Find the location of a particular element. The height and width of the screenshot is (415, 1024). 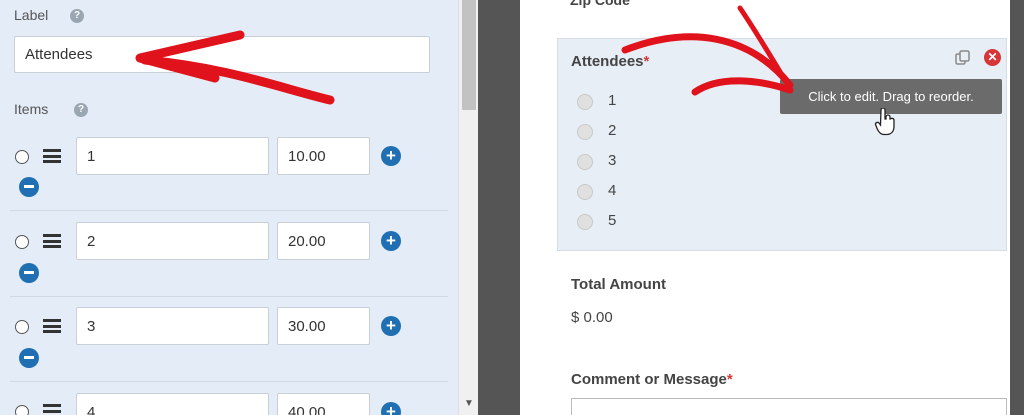

total-amount-value: $ 0.00 is located at coordinates (592, 317).